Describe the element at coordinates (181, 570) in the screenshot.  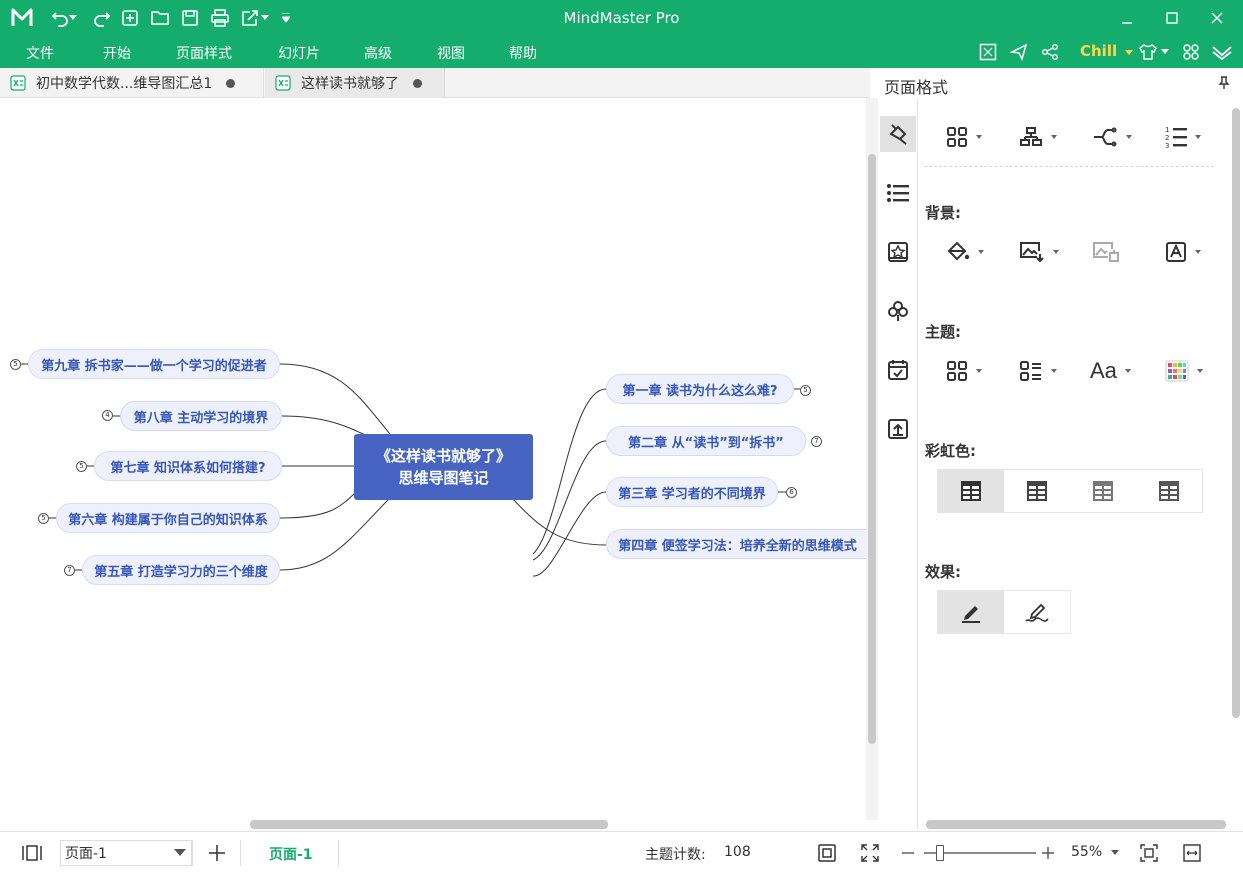
I see `topic-chapter-5: 第五章 打造学习力的三个维度` at that location.